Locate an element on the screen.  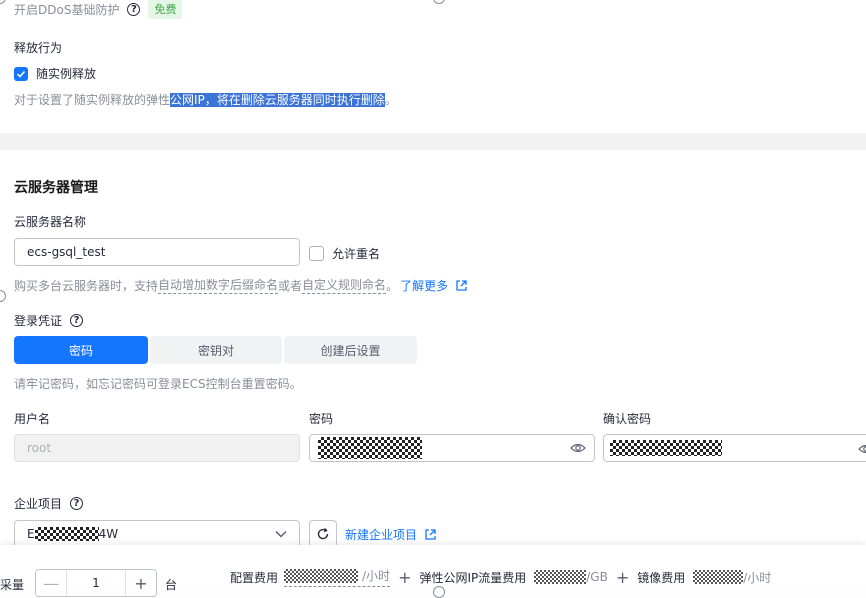
redacted-config-fee is located at coordinates (321, 575).